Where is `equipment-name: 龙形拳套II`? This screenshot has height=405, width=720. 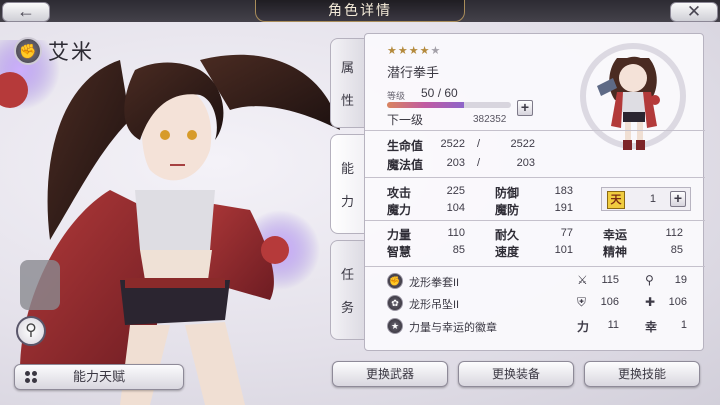
equipment-name: 龙形拳套II is located at coordinates (434, 283).